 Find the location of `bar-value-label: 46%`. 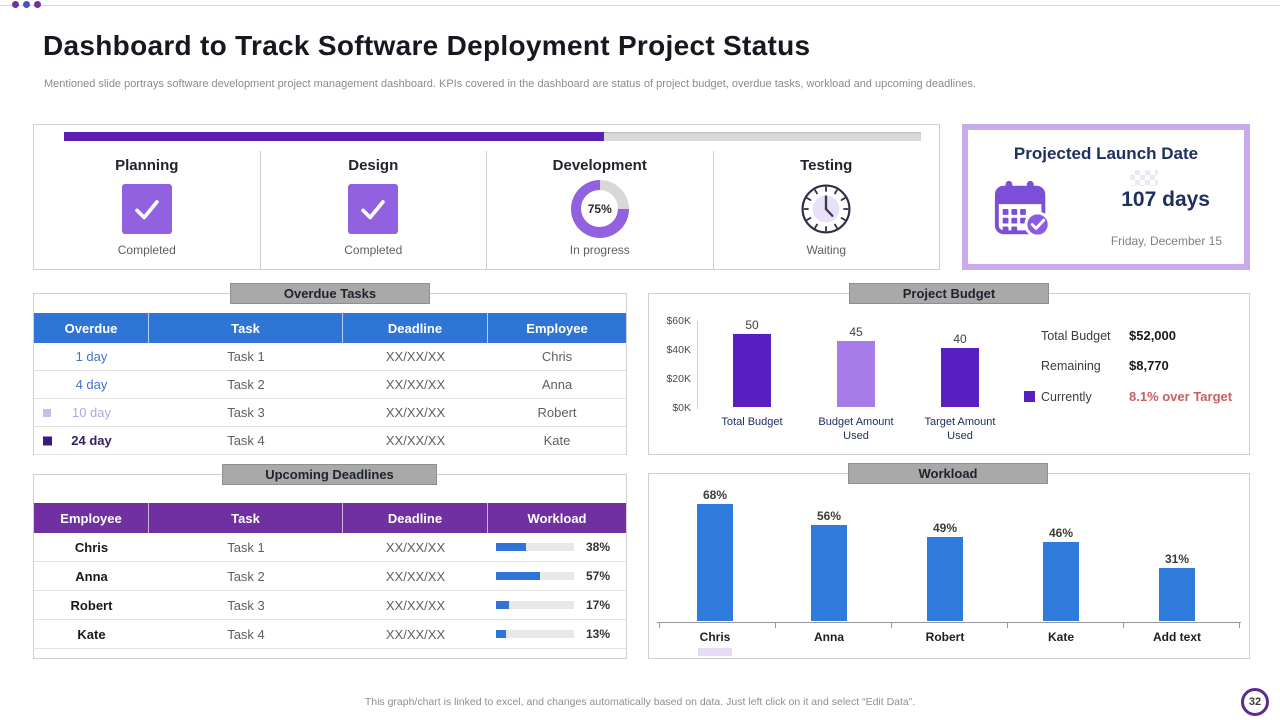

bar-value-label: 46% is located at coordinates (1061, 533).